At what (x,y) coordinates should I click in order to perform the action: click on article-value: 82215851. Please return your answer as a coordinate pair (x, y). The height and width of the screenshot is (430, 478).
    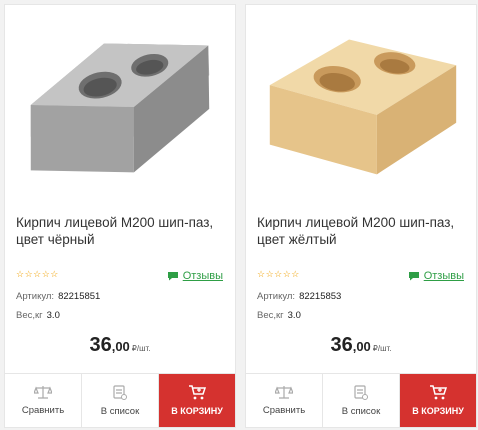
    Looking at the image, I should click on (79, 296).